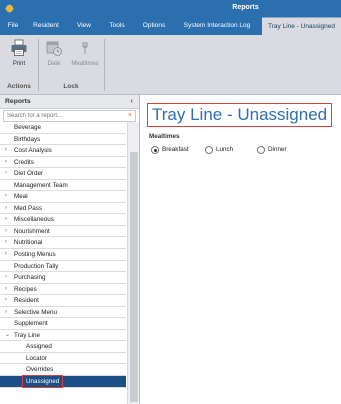  What do you see at coordinates (63, 174) in the screenshot?
I see `tree-item: › Diet Order` at bounding box center [63, 174].